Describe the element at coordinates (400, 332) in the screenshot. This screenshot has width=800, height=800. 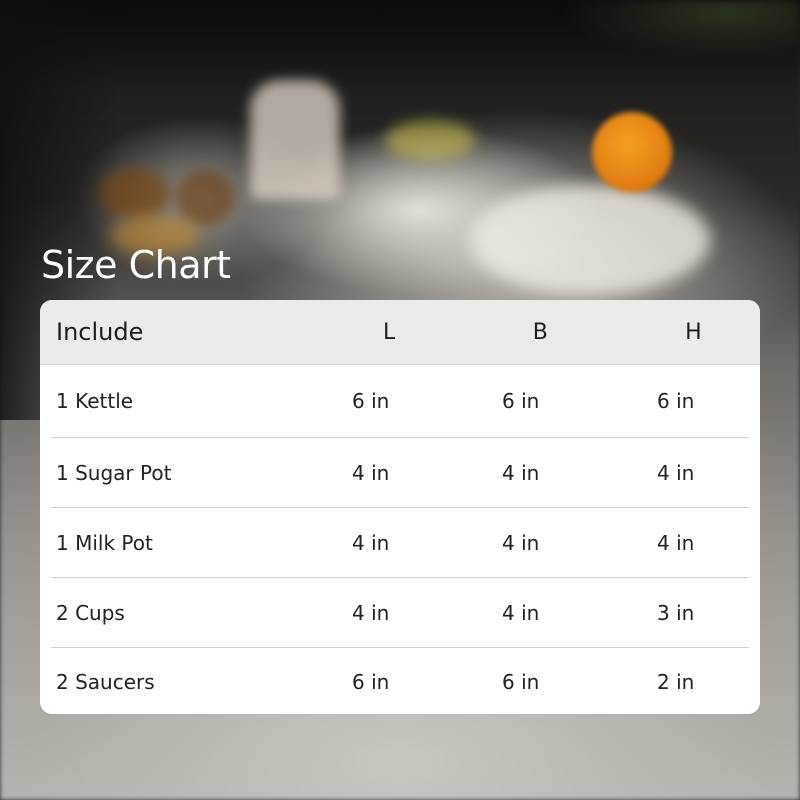
I see `table-header: Include L B H` at that location.